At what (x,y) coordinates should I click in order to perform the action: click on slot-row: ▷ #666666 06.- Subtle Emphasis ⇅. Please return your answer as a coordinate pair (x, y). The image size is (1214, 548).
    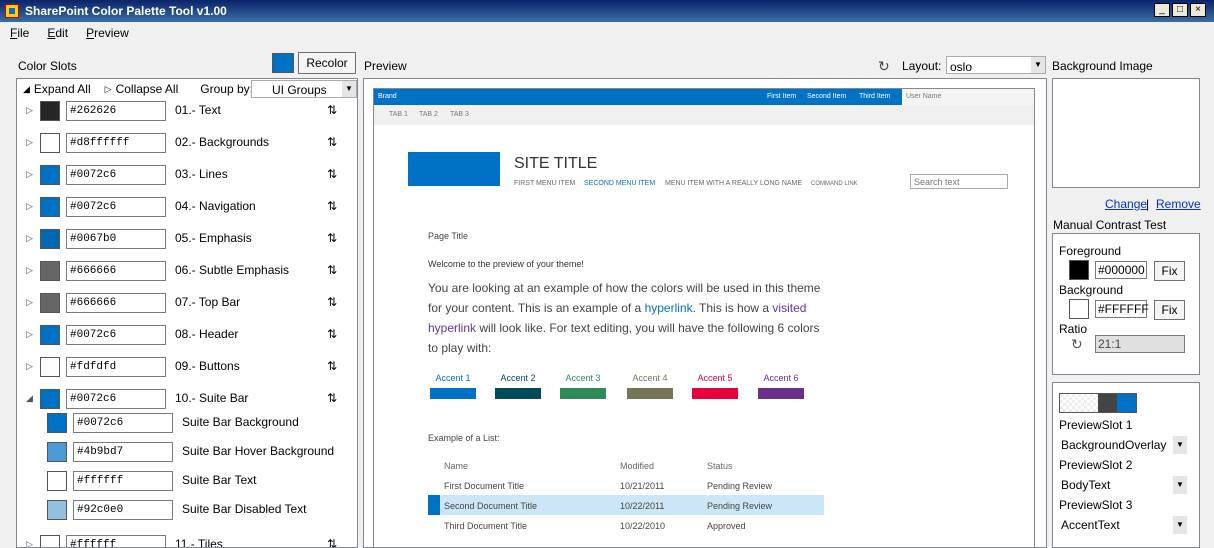
    Looking at the image, I should click on (187, 271).